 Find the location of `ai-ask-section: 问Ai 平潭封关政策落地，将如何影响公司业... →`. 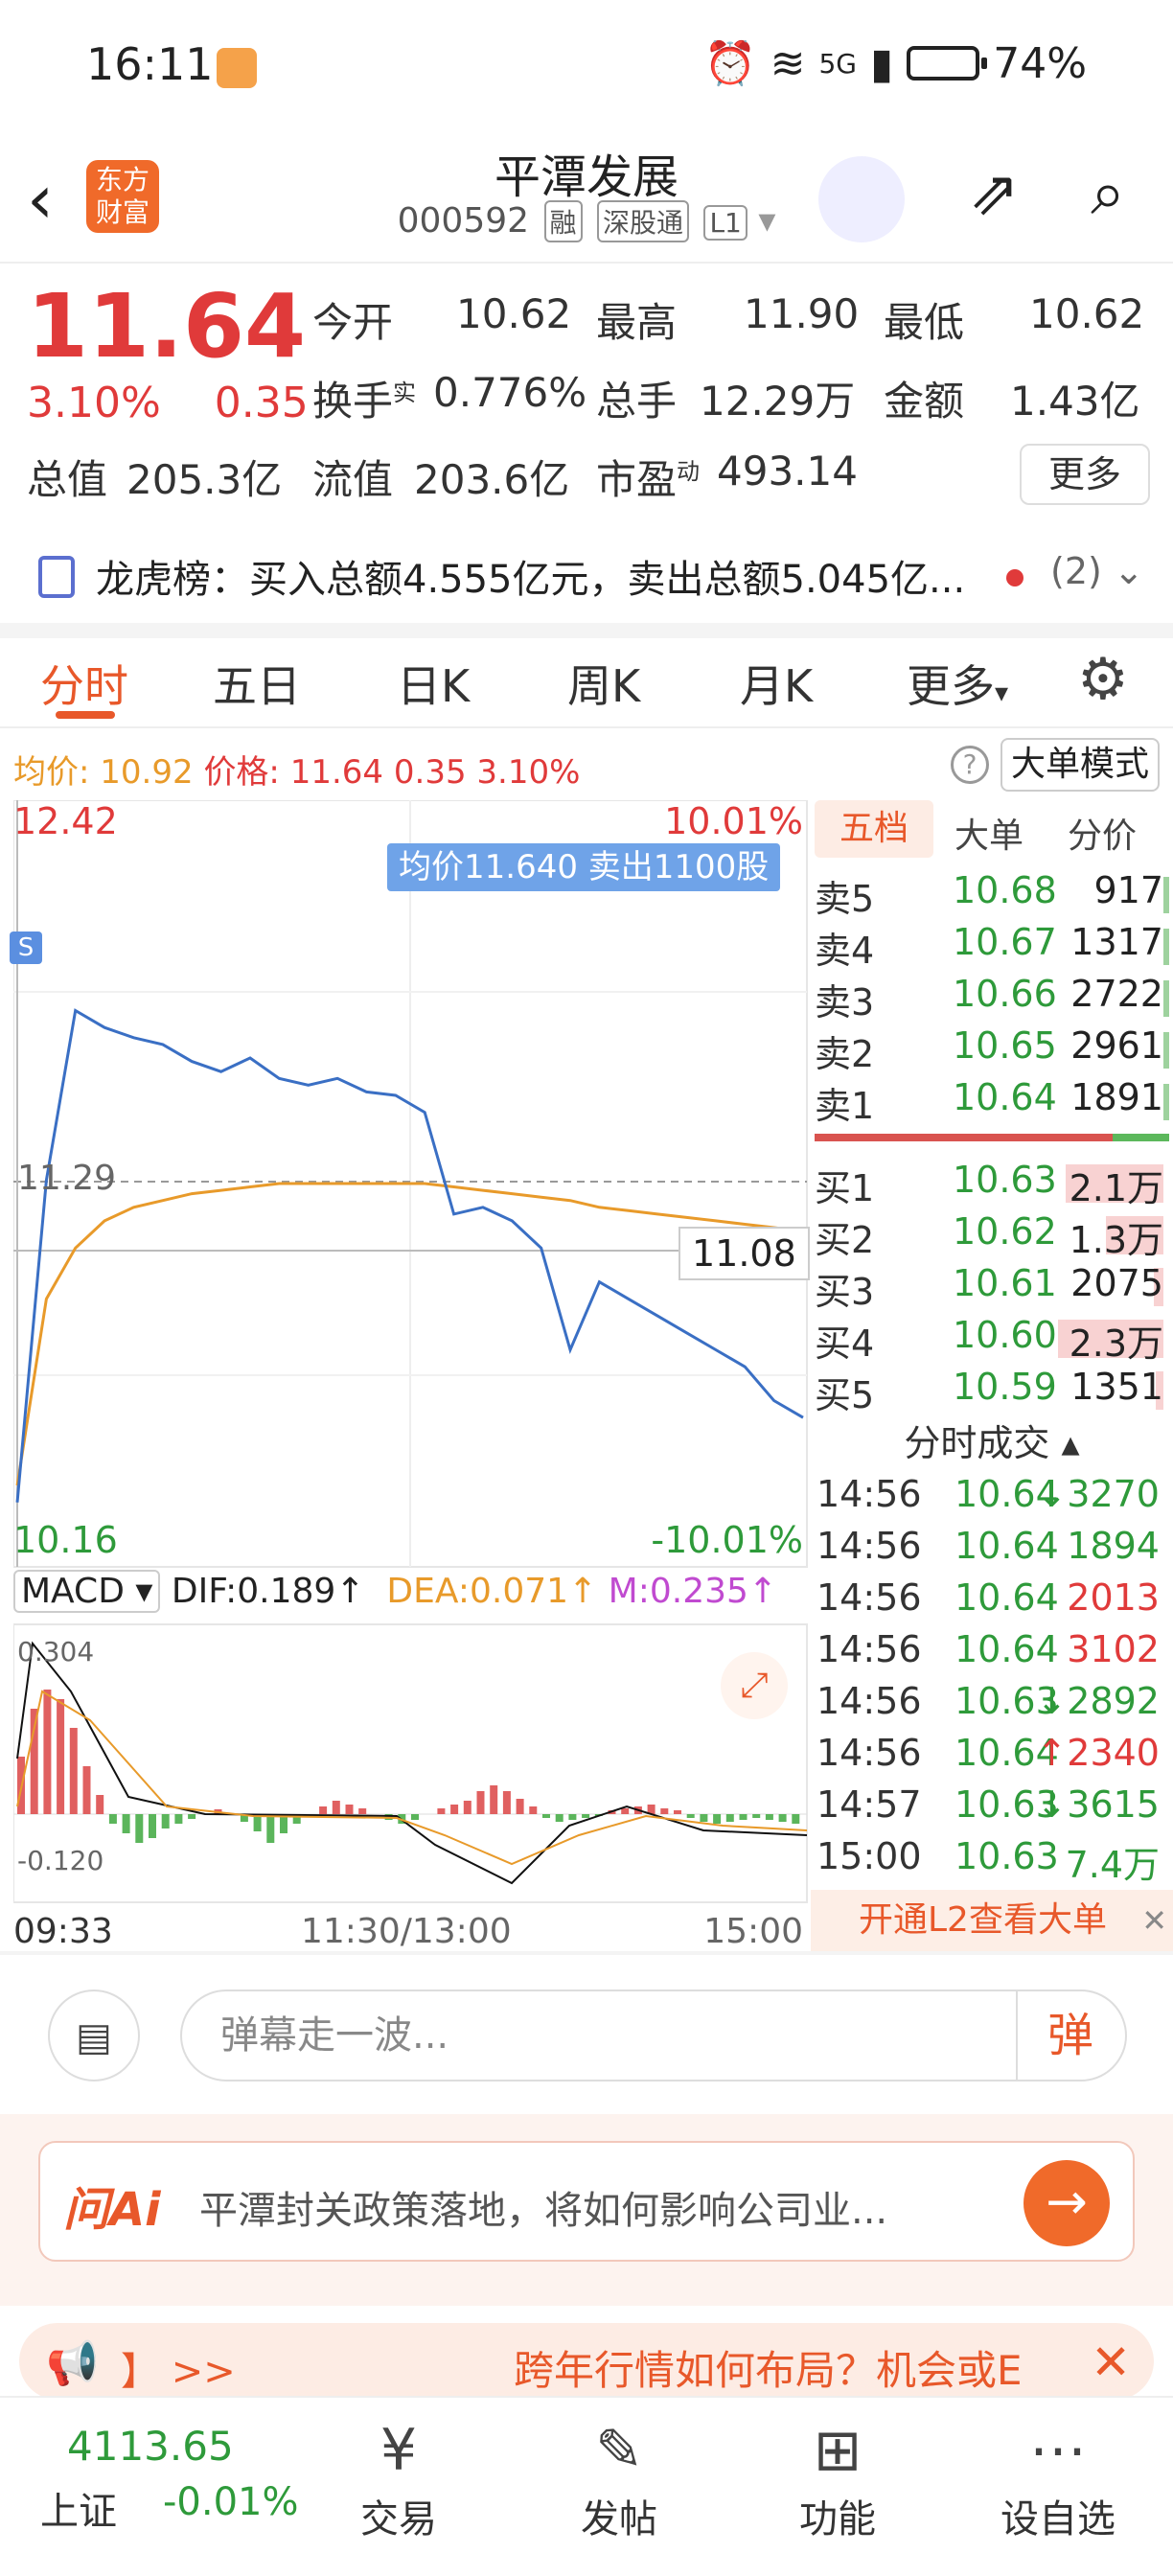

ai-ask-section: 问Ai 平潭封关政策落地，将如何影响公司业... → is located at coordinates (586, 2210).